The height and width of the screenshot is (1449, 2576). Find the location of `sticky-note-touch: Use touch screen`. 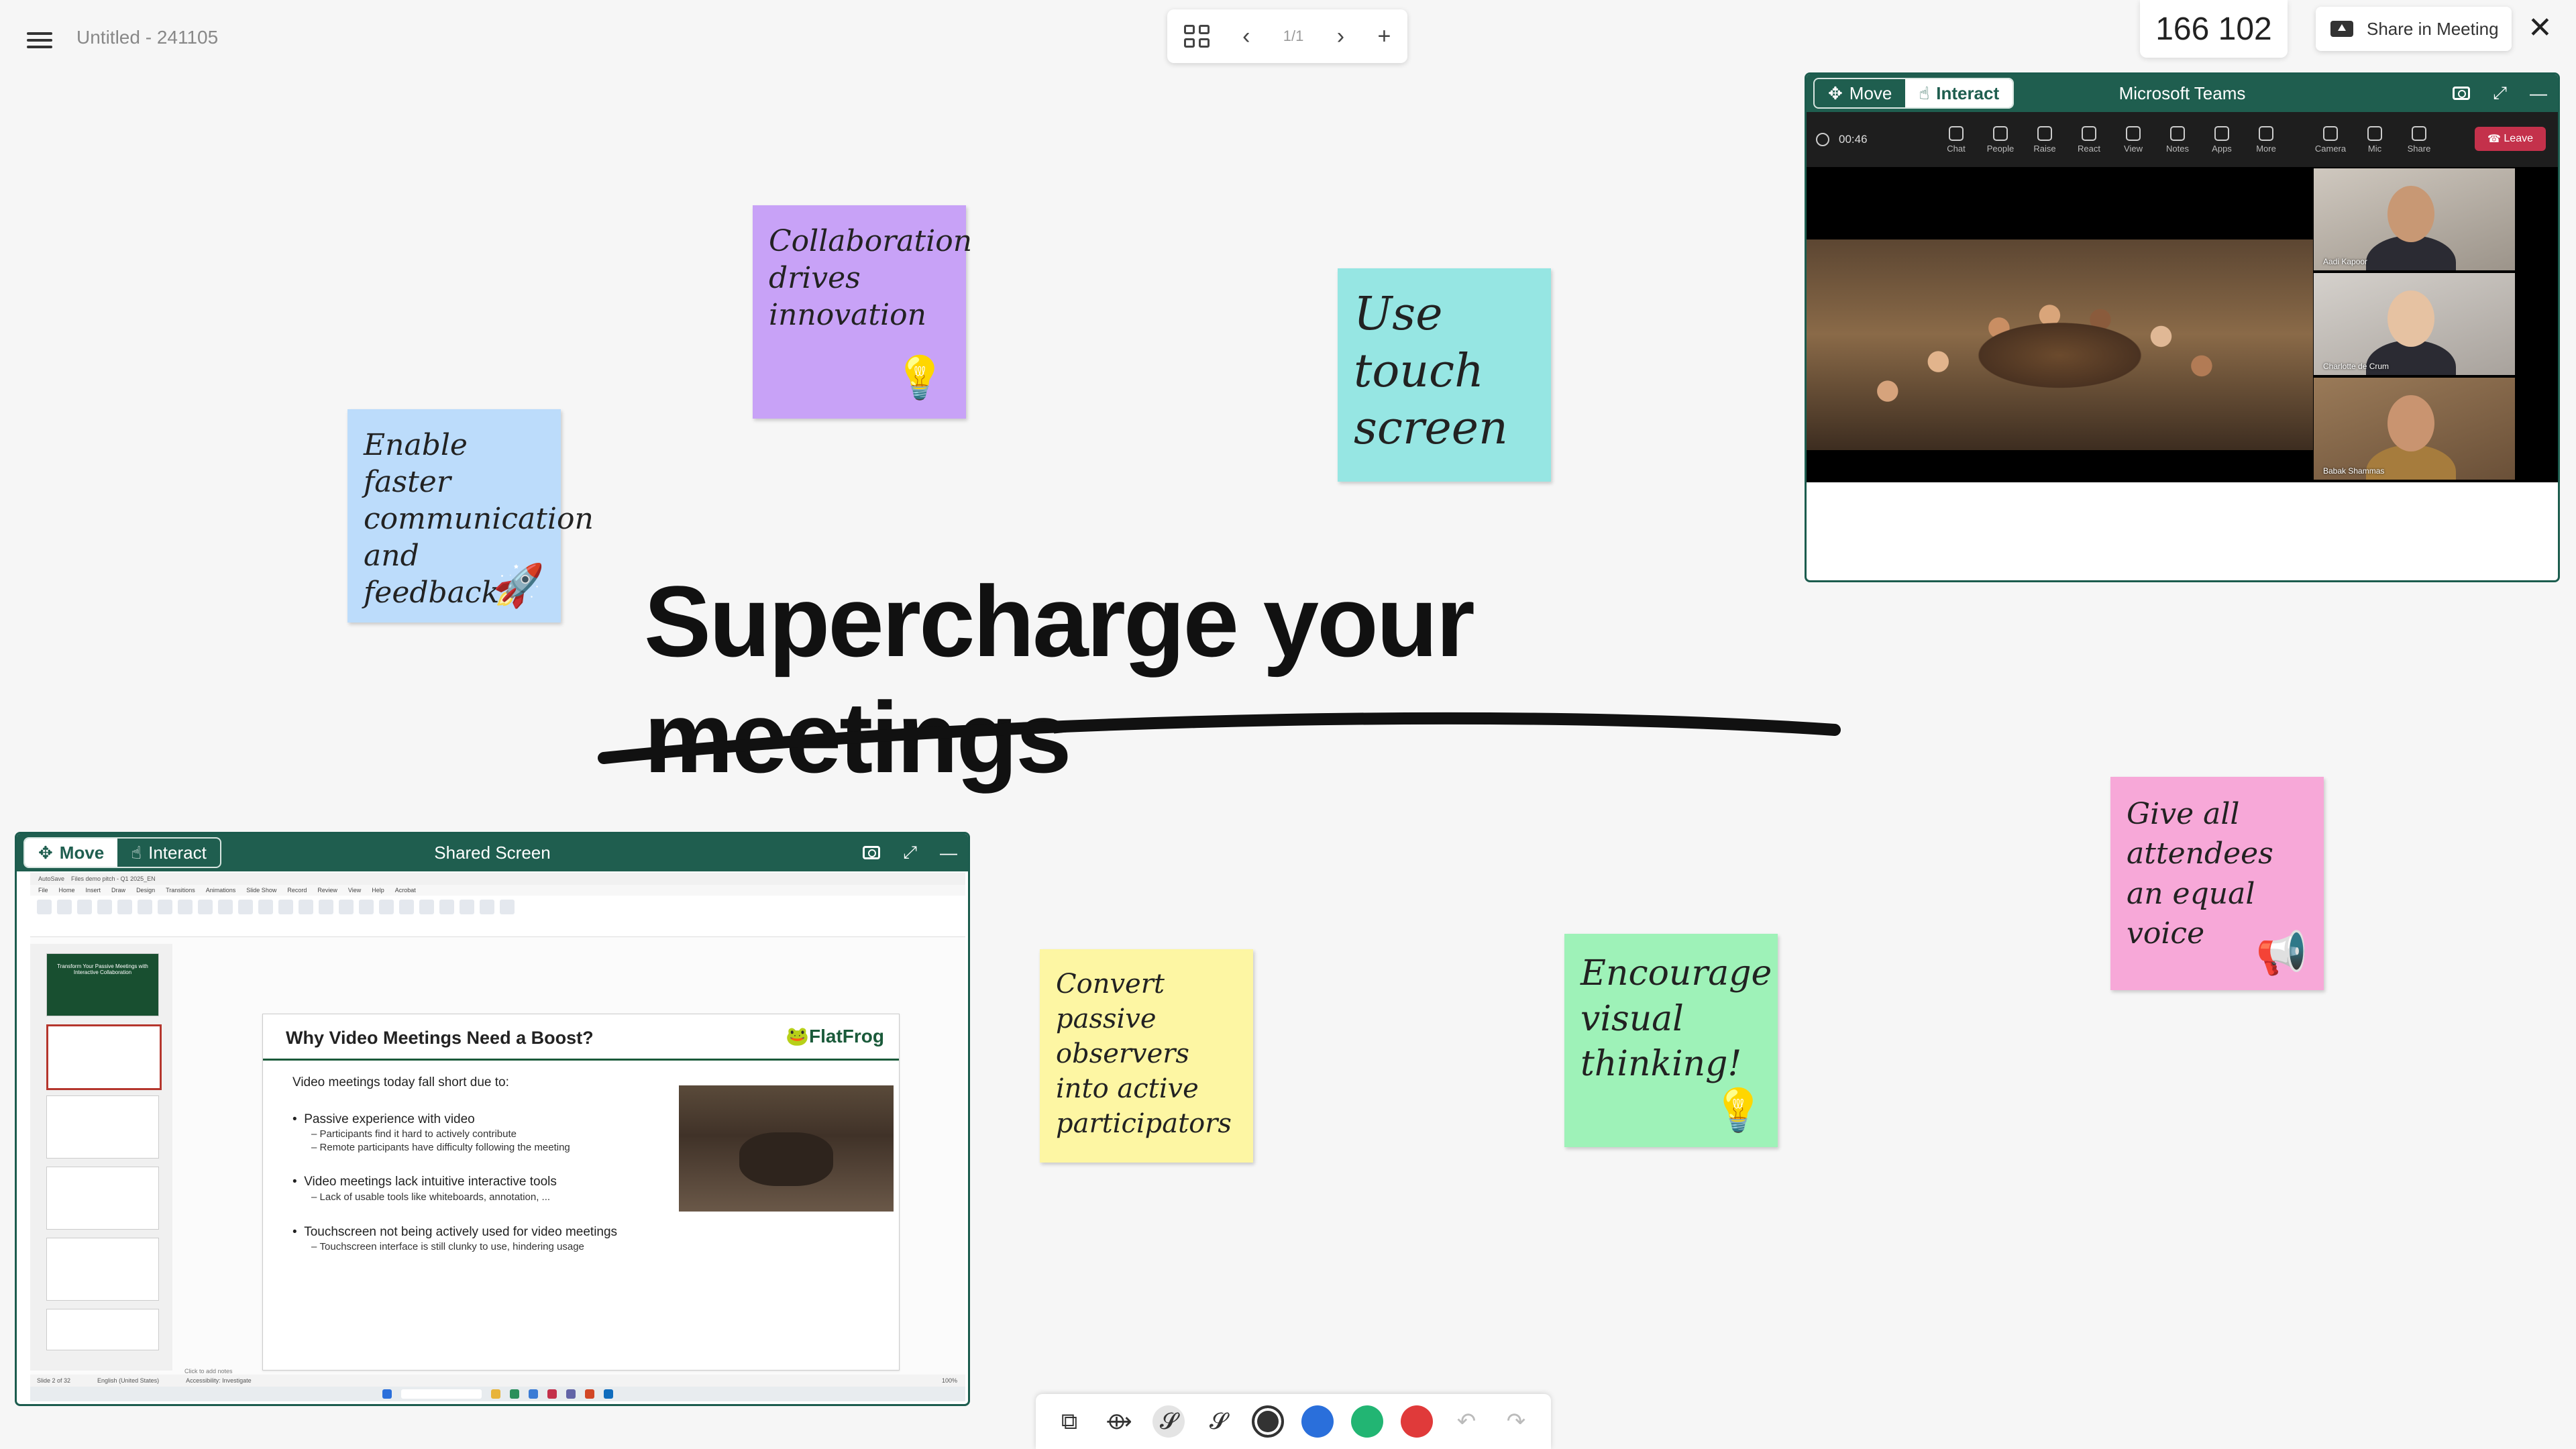

sticky-note-touch: Use touch screen is located at coordinates (1444, 375).